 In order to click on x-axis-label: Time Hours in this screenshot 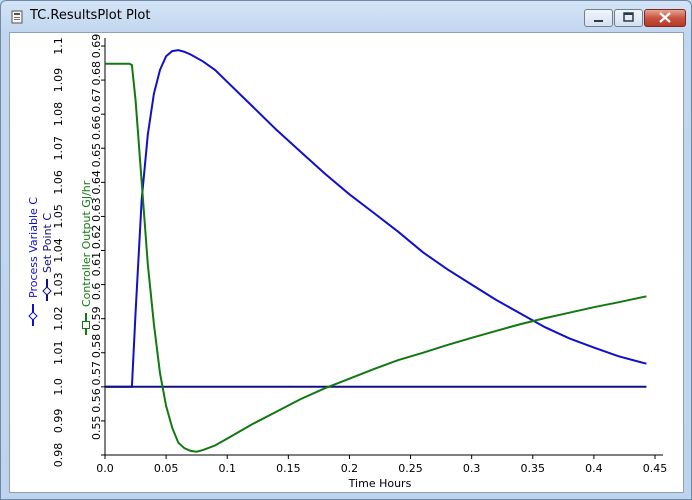, I will do `click(380, 483)`.